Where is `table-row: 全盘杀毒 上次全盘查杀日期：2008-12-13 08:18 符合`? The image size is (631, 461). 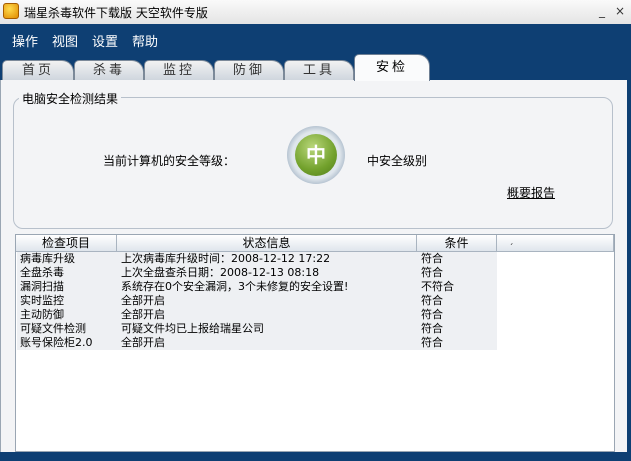 table-row: 全盘杀毒 上次全盘查杀日期：2008-12-13 08:18 符合 is located at coordinates (257, 273).